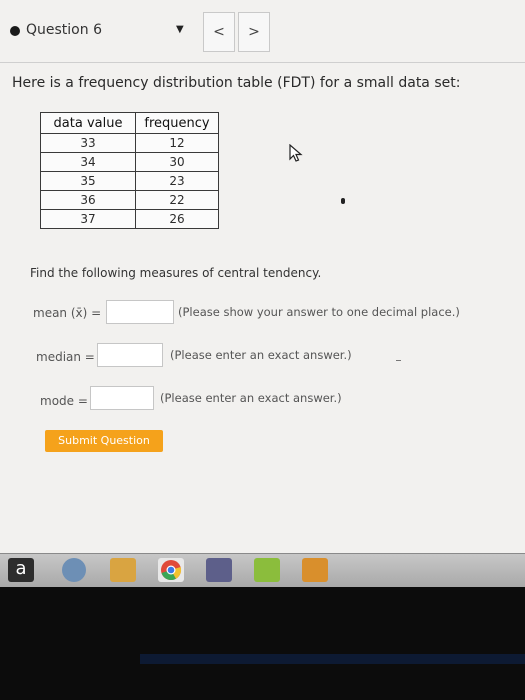  Describe the element at coordinates (64, 401) in the screenshot. I see `mode-label: mode =` at that location.